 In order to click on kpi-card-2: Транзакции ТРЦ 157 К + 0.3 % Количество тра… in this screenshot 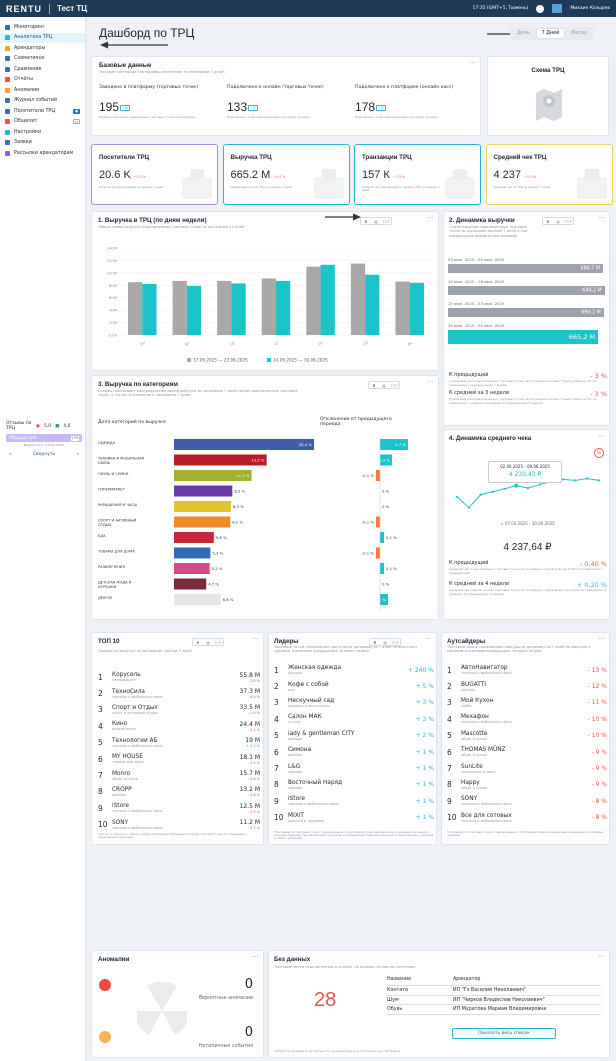, I will do `click(417, 174)`.